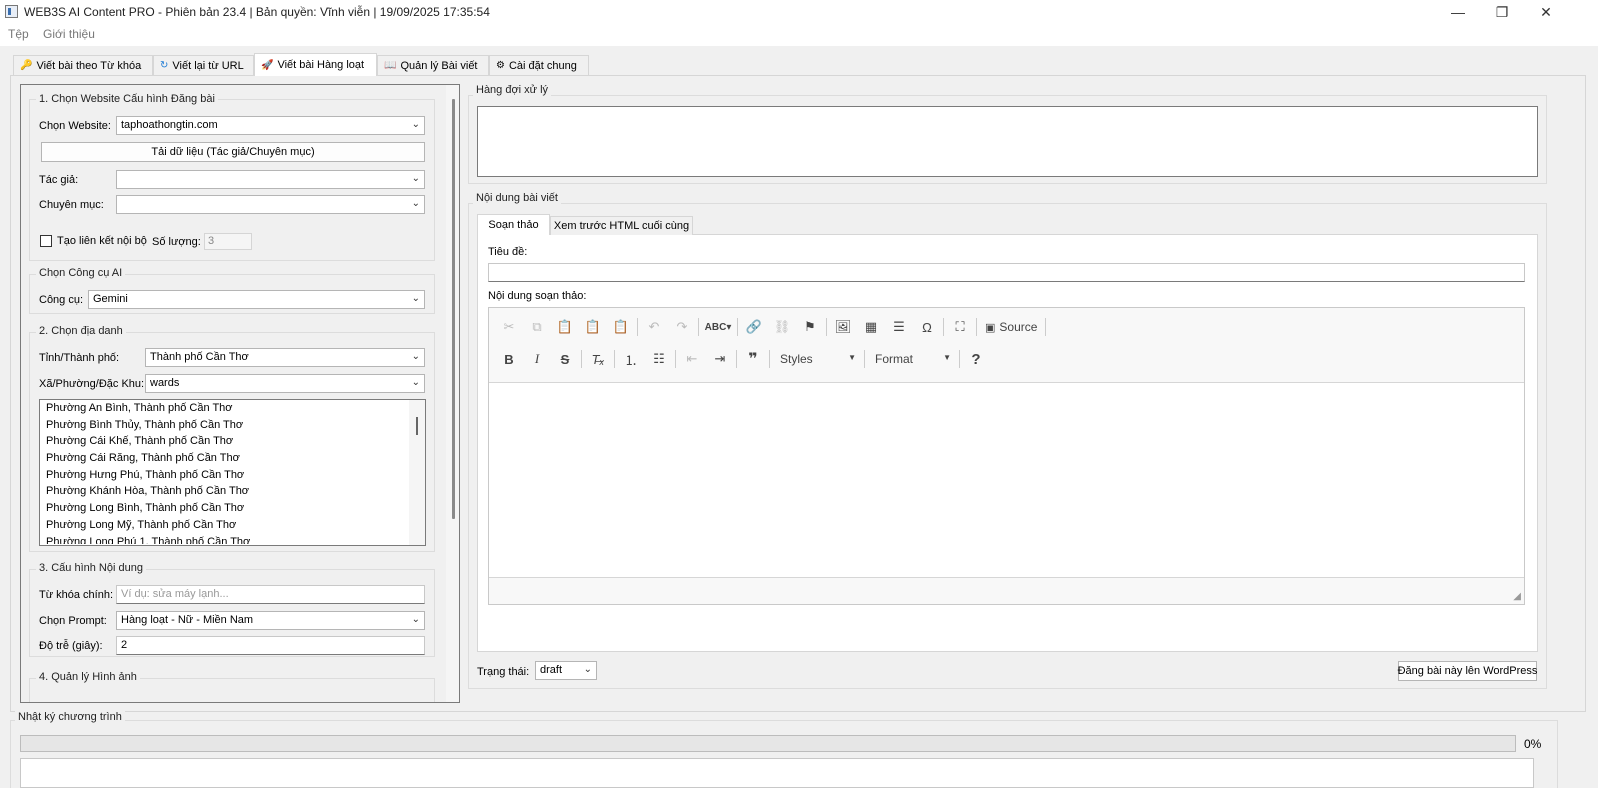 The height and width of the screenshot is (788, 1598). Describe the element at coordinates (225, 477) in the screenshot. I see `list-item: Phường Hưng Phú, Thành phố Cần Thơ` at that location.